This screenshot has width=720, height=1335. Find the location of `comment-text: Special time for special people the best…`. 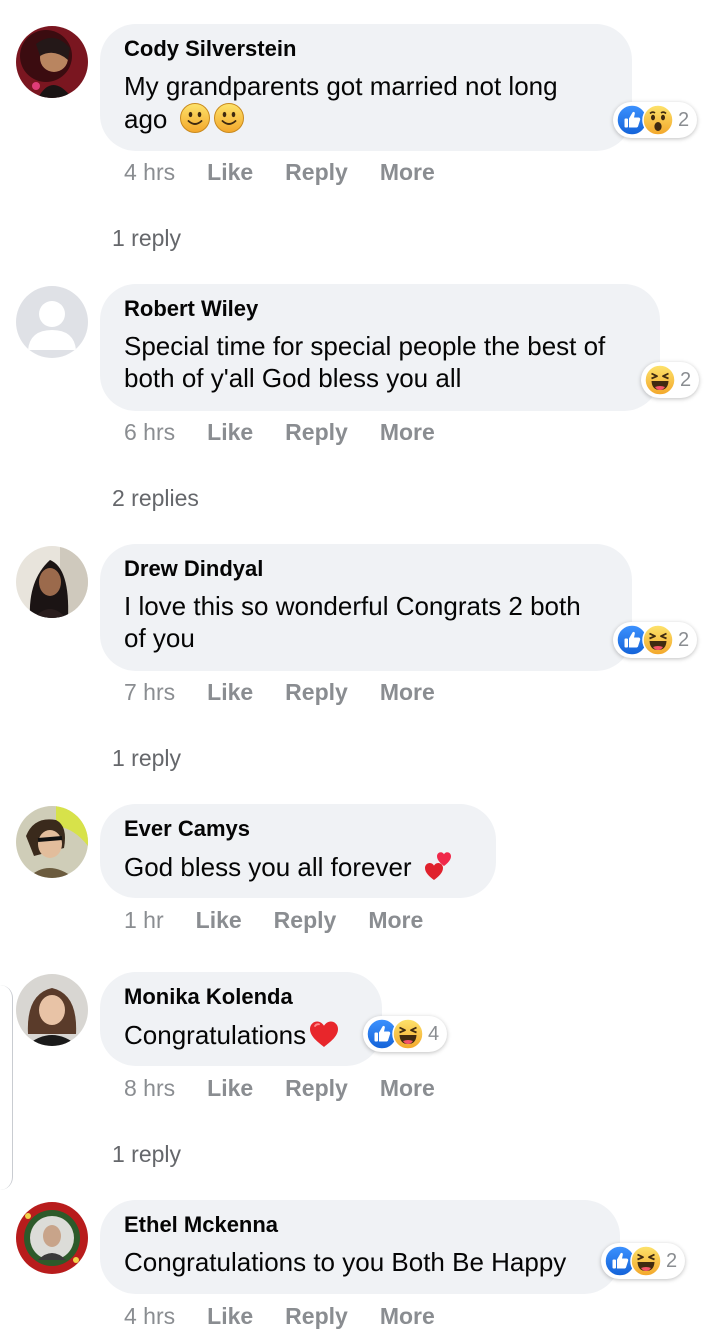

comment-text: Special time for special people the best… is located at coordinates (365, 362).